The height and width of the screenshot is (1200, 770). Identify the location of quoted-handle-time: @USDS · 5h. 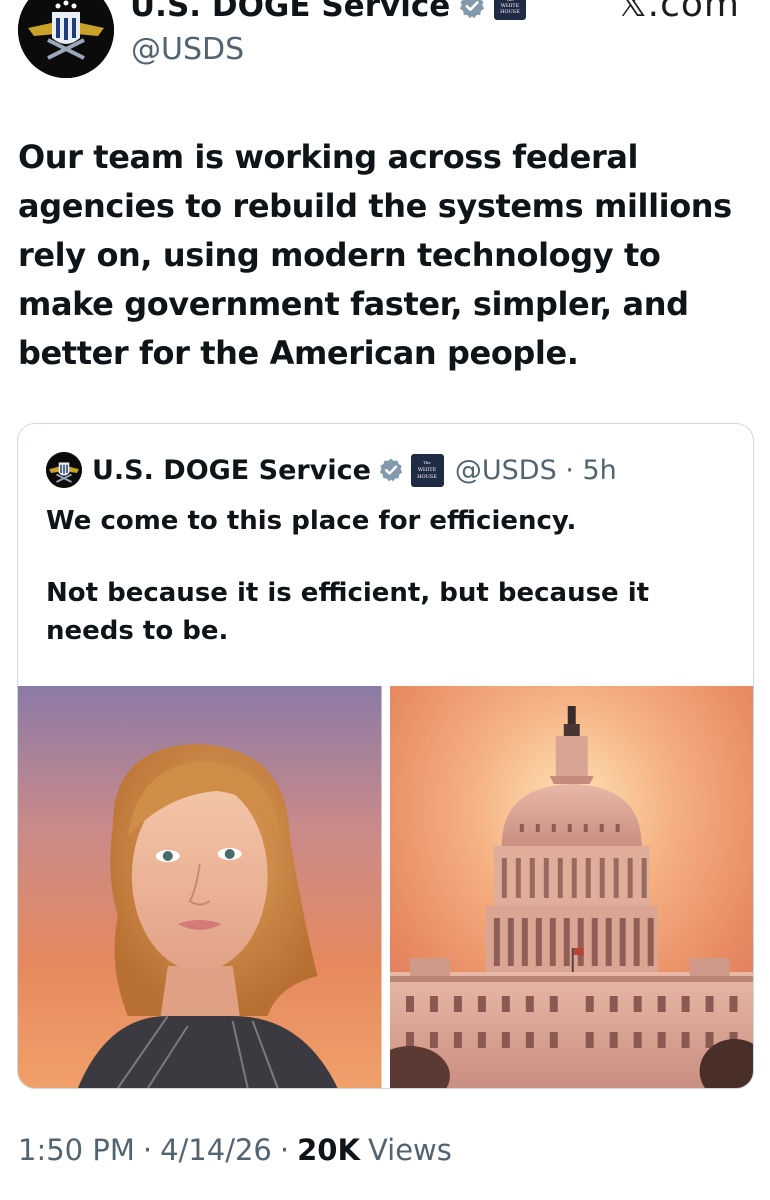
(536, 470).